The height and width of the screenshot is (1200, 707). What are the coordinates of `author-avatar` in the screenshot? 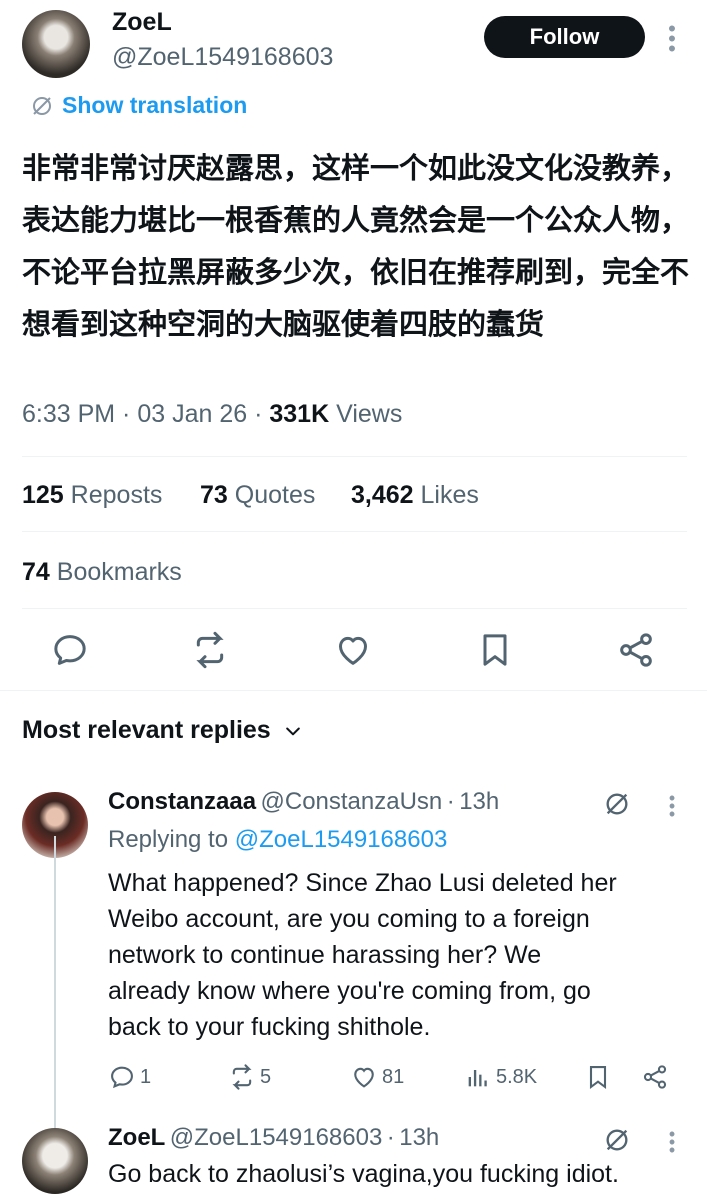 It's located at (56, 44).